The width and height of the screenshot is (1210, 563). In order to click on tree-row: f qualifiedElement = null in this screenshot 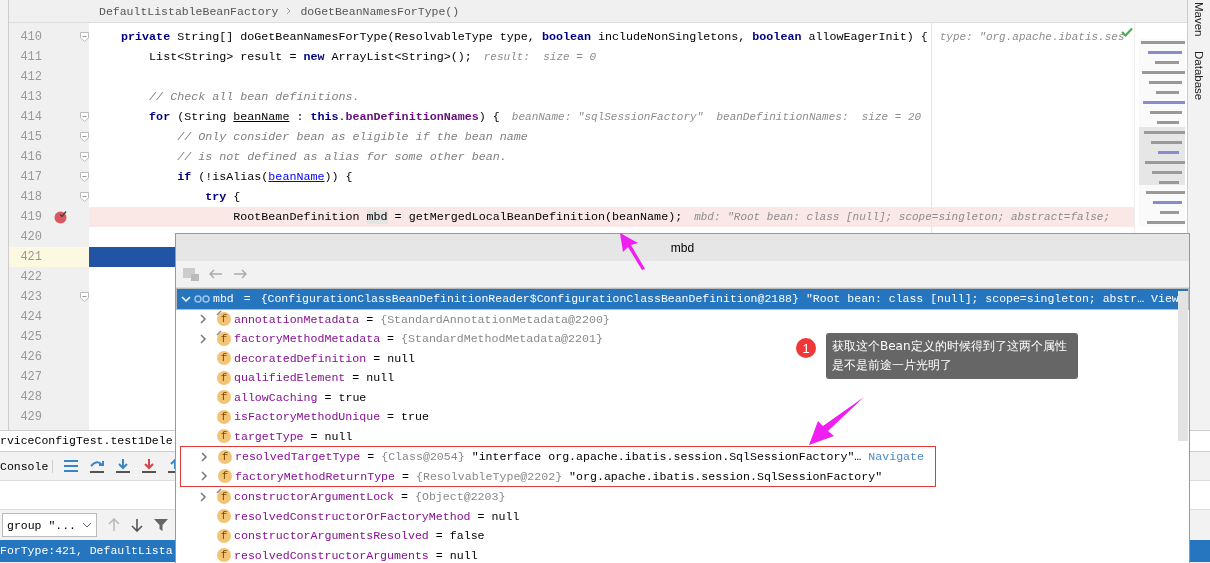, I will do `click(288, 378)`.